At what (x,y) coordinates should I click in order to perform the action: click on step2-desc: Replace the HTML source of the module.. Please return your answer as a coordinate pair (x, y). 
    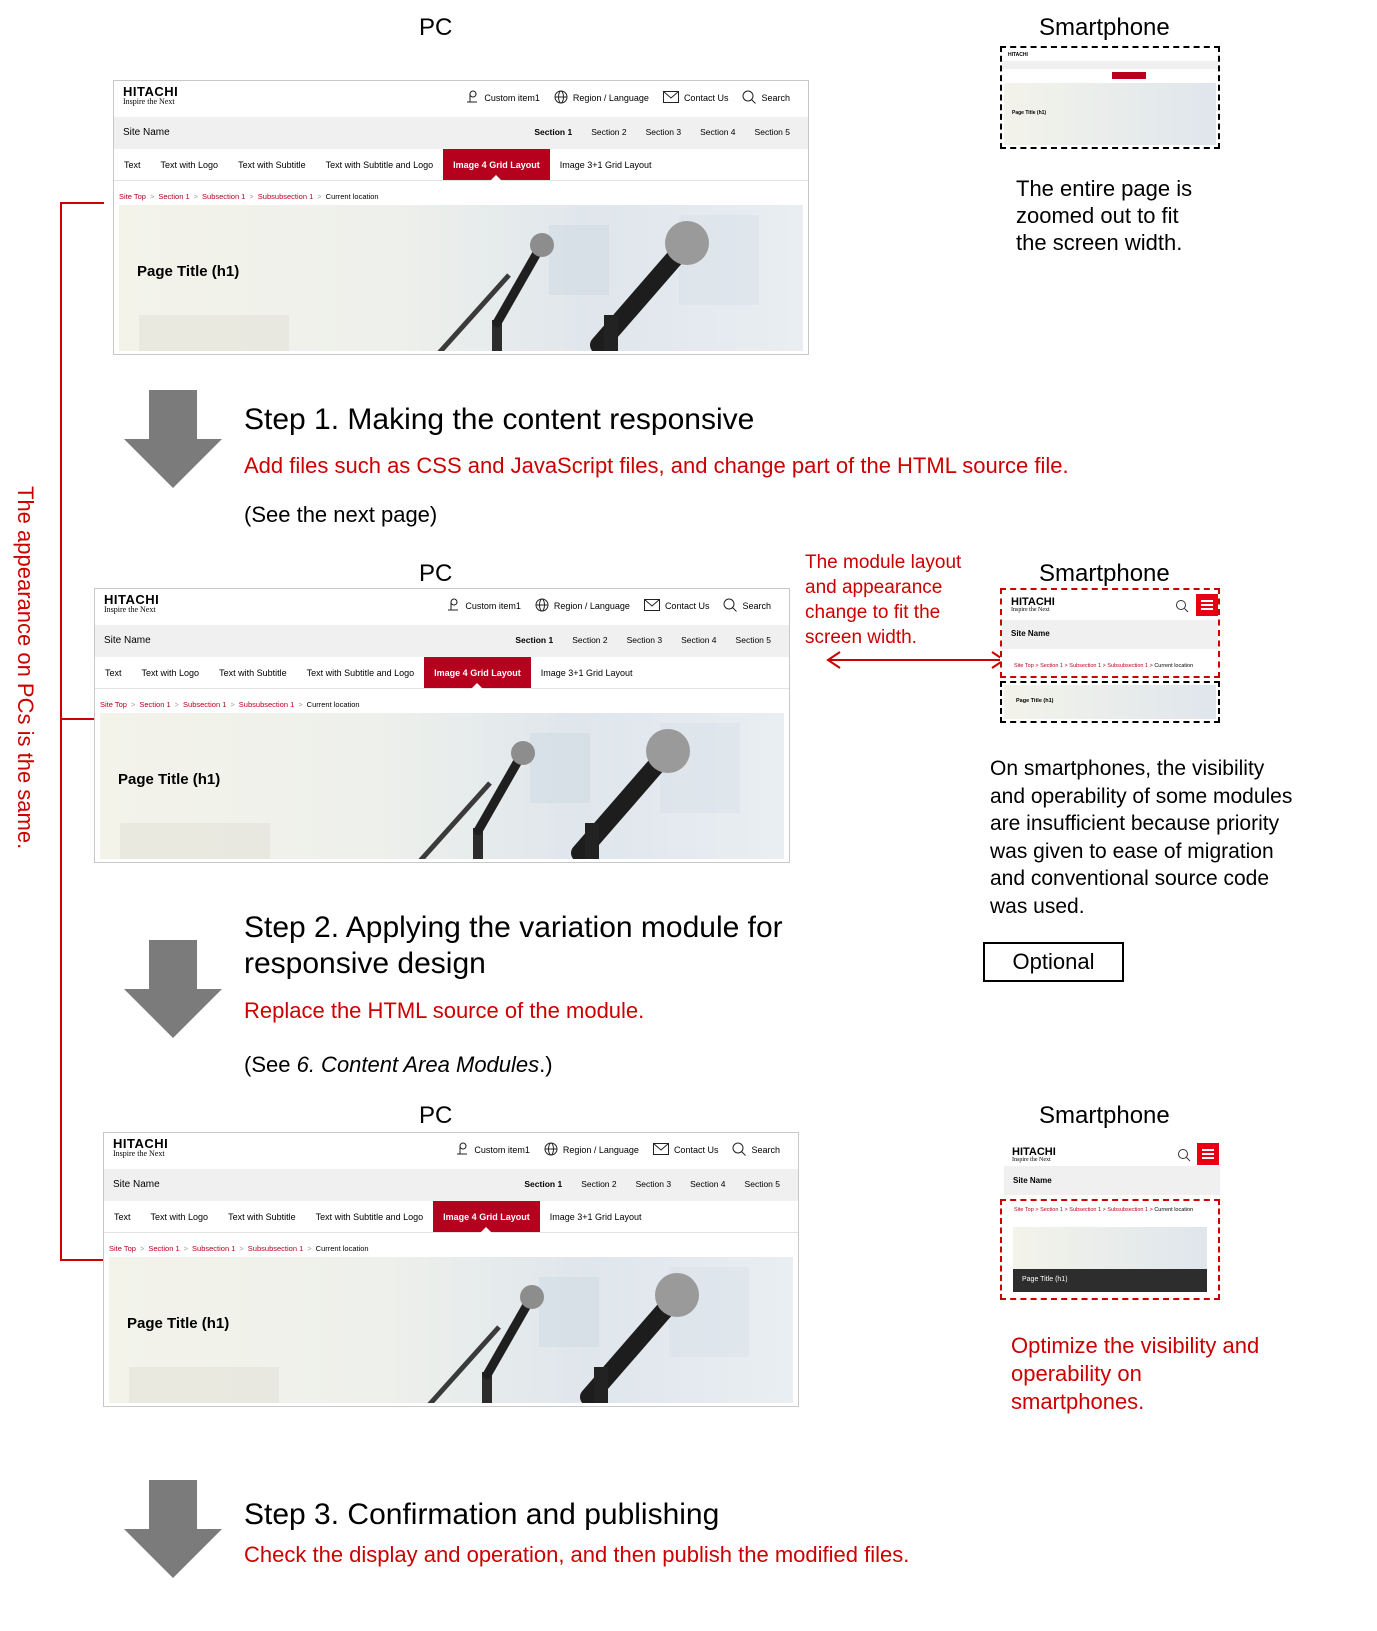
    Looking at the image, I should click on (444, 1010).